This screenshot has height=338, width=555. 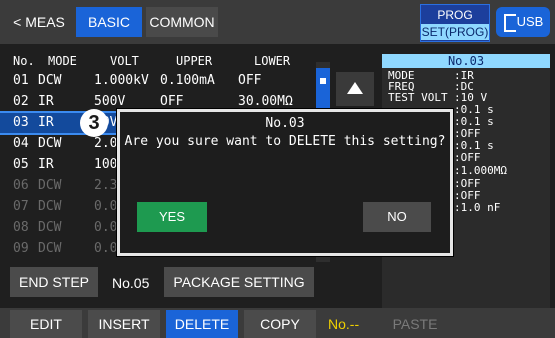 What do you see at coordinates (397, 217) in the screenshot?
I see `no-button: NO` at bounding box center [397, 217].